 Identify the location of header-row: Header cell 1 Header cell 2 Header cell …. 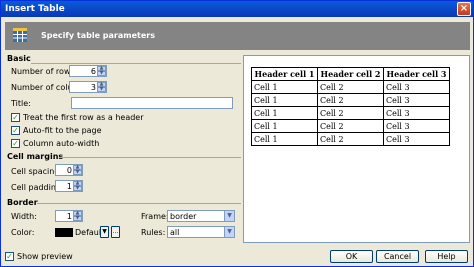
(350, 74).